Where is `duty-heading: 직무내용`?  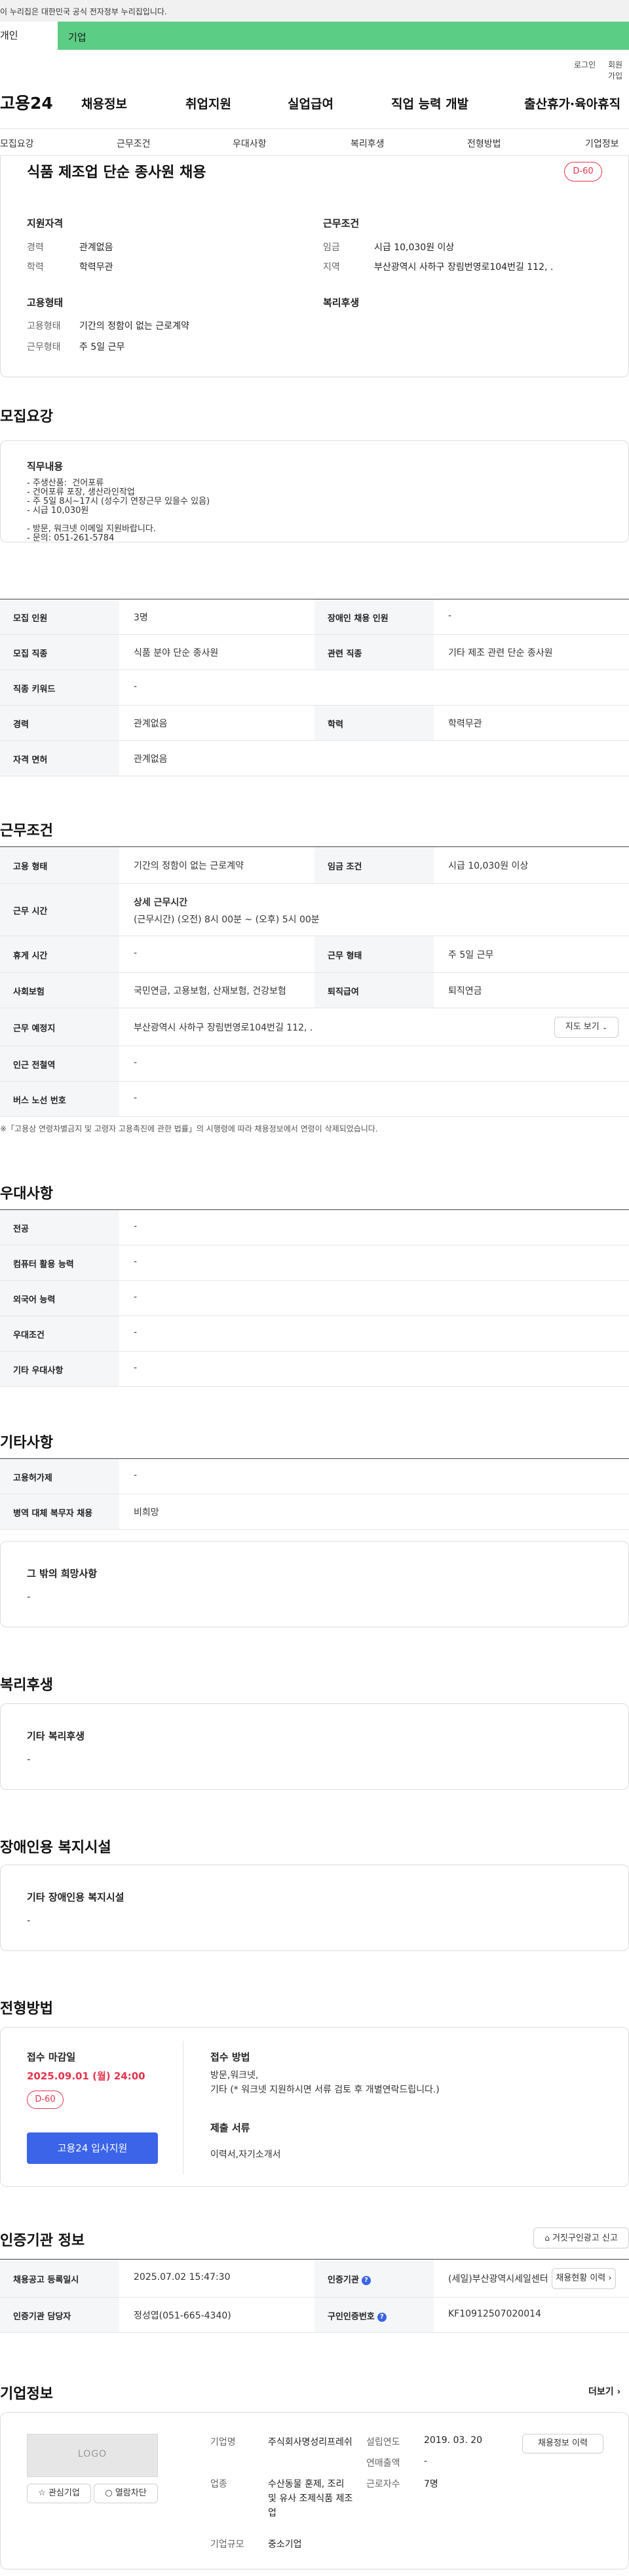 duty-heading: 직무내용 is located at coordinates (45, 466).